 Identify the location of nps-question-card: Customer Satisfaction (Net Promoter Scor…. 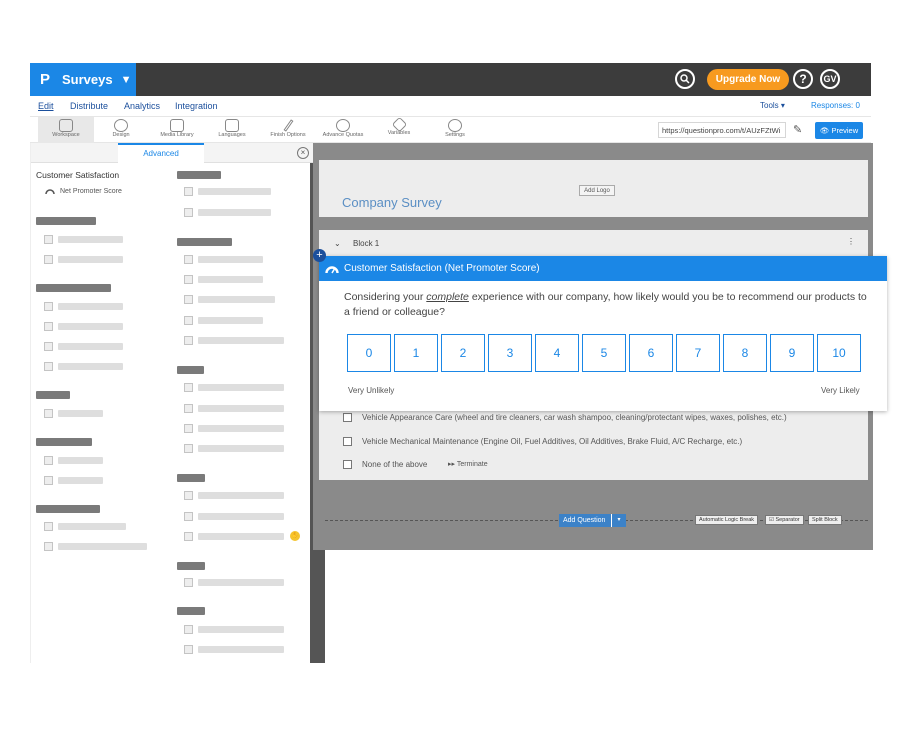
(603, 333).